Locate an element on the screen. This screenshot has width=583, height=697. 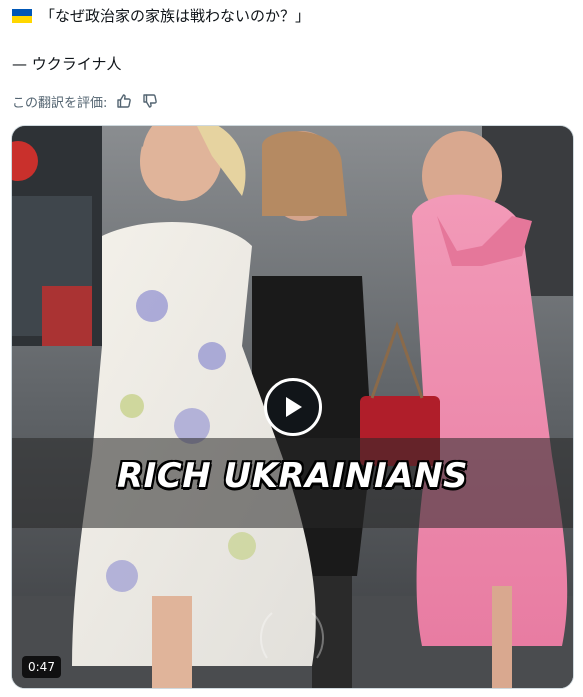
play-button is located at coordinates (293, 407).